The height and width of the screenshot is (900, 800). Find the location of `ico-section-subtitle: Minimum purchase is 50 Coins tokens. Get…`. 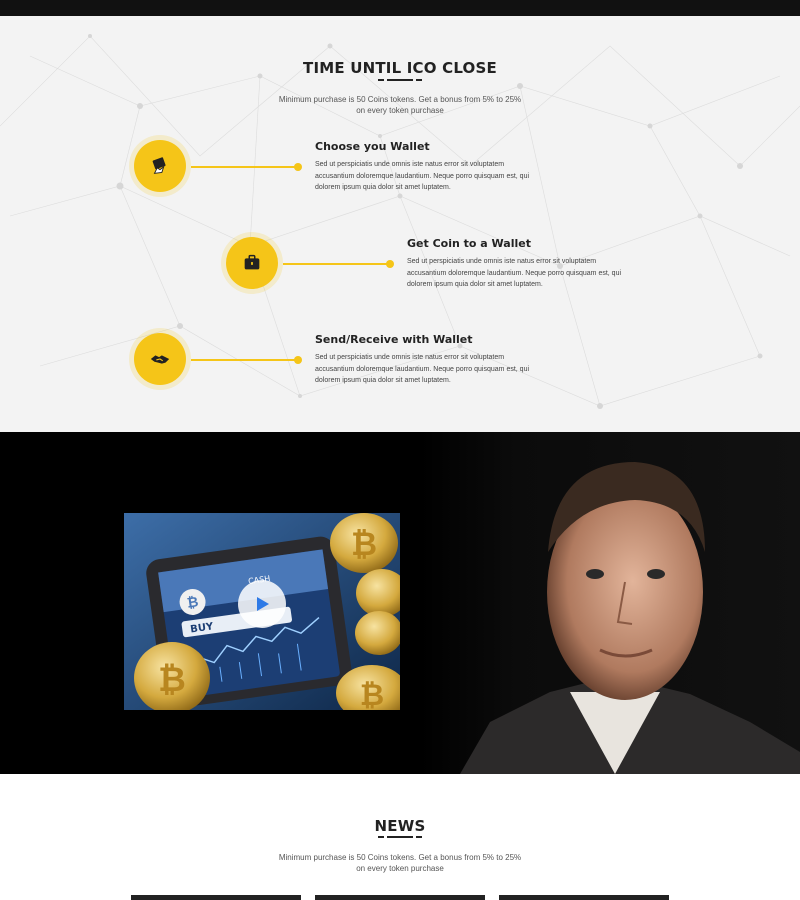

ico-section-subtitle: Minimum purchase is 50 Coins tokens. Get… is located at coordinates (400, 105).